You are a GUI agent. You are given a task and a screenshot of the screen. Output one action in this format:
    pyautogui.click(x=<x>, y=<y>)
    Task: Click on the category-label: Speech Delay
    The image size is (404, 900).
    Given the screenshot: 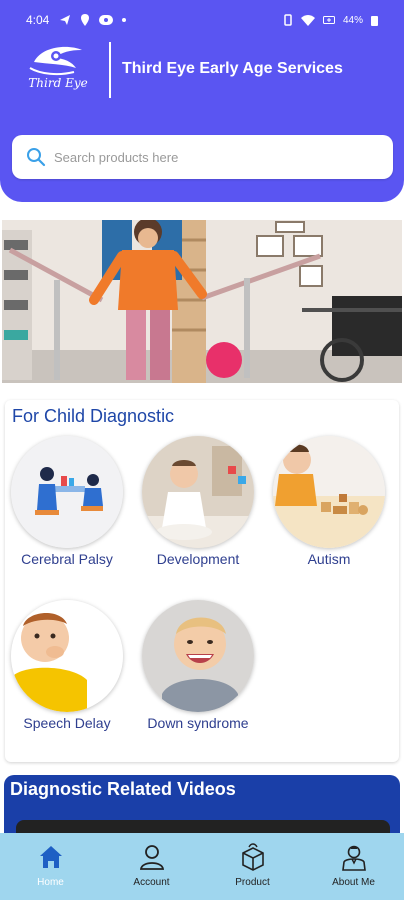 What is the action you would take?
    pyautogui.click(x=67, y=723)
    